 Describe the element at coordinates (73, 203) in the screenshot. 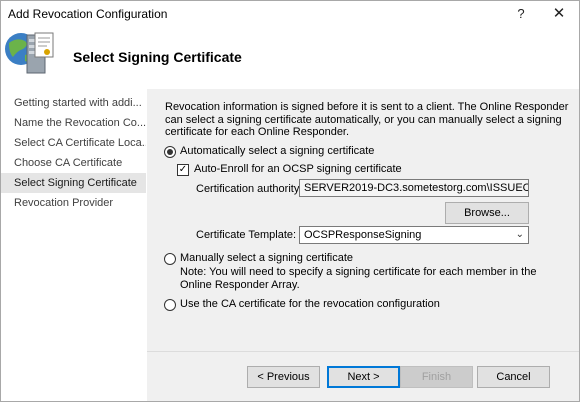

I see `nav-item-revocation-provider: Revocation Provider` at that location.